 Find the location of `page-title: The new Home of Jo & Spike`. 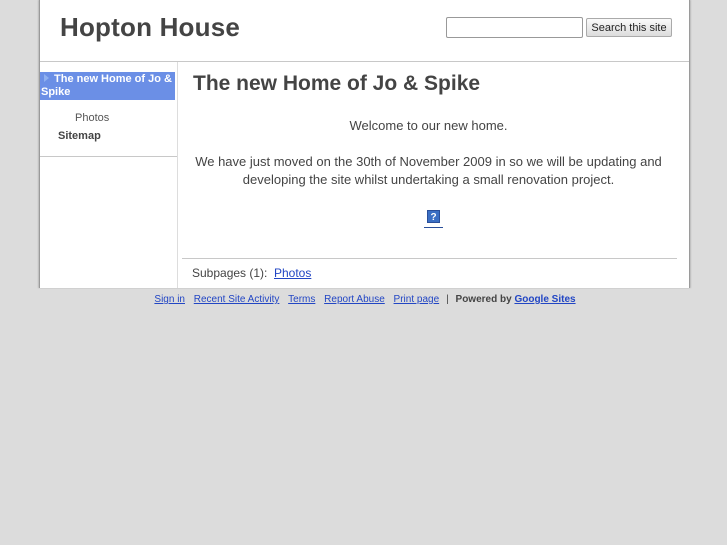

page-title: The new Home of Jo & Spike is located at coordinates (337, 83).